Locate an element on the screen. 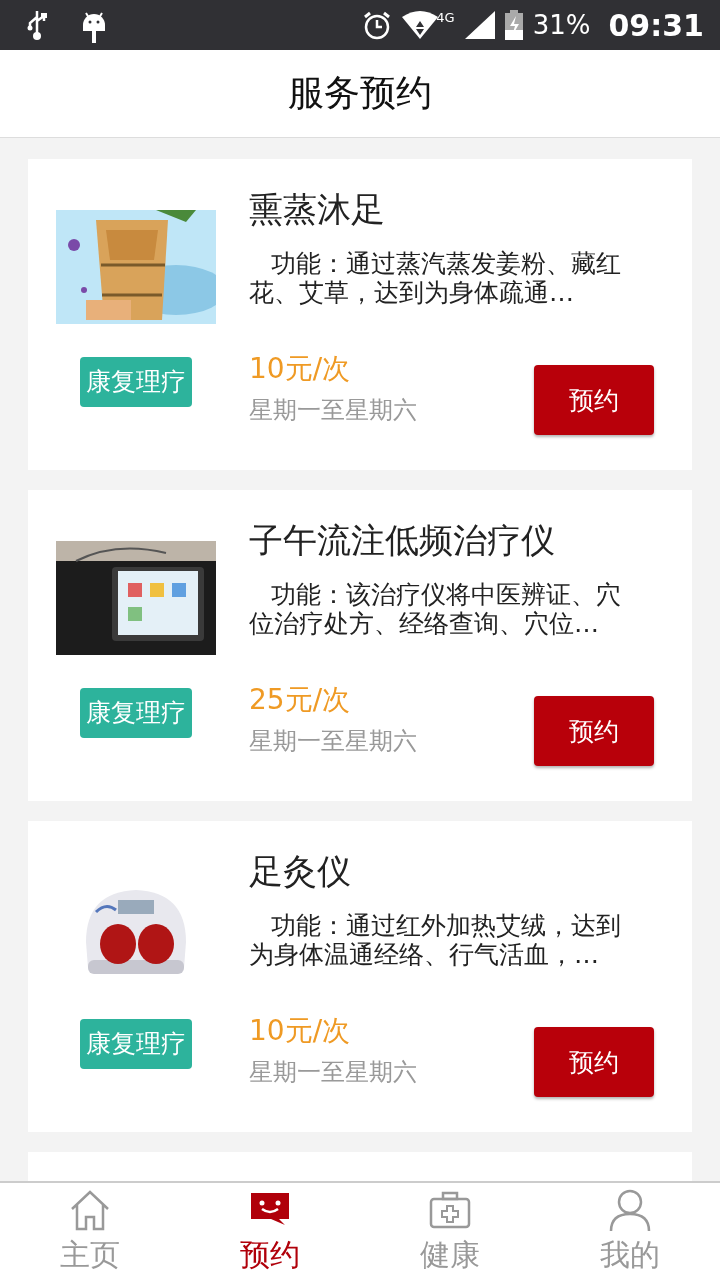 The image size is (720, 1280). clock-time: 09:31 is located at coordinates (656, 25).